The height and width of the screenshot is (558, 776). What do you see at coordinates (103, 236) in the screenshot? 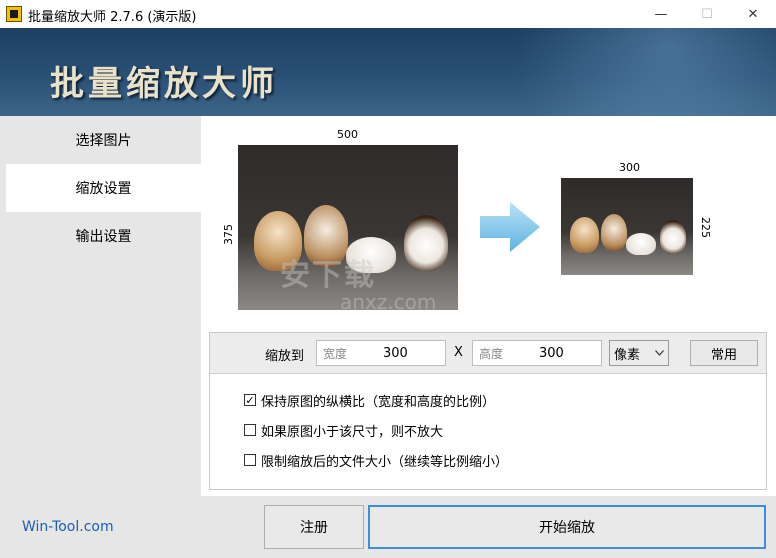
I see `sidebar-item-output-settings: 输出设置` at bounding box center [103, 236].